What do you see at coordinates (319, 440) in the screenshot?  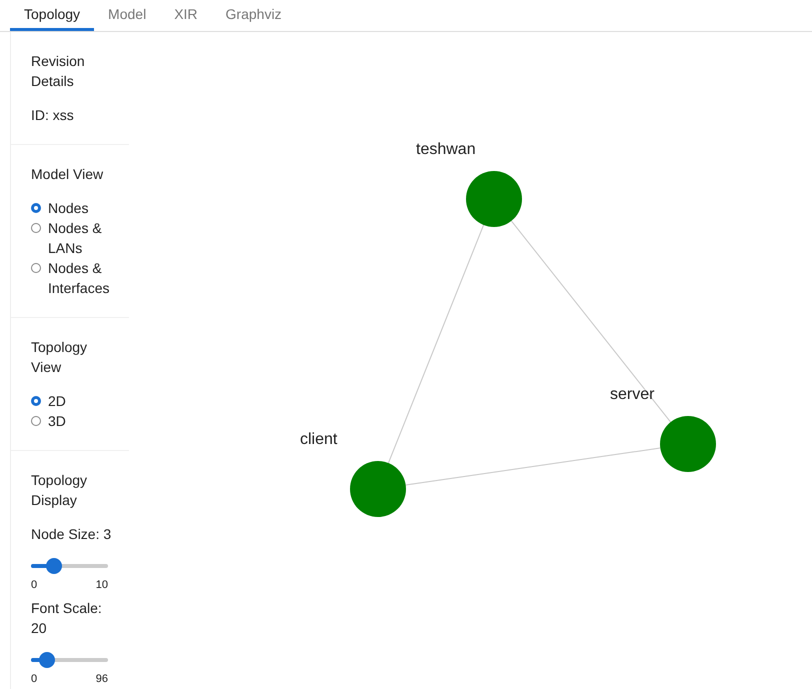 I see `node-label: client` at bounding box center [319, 440].